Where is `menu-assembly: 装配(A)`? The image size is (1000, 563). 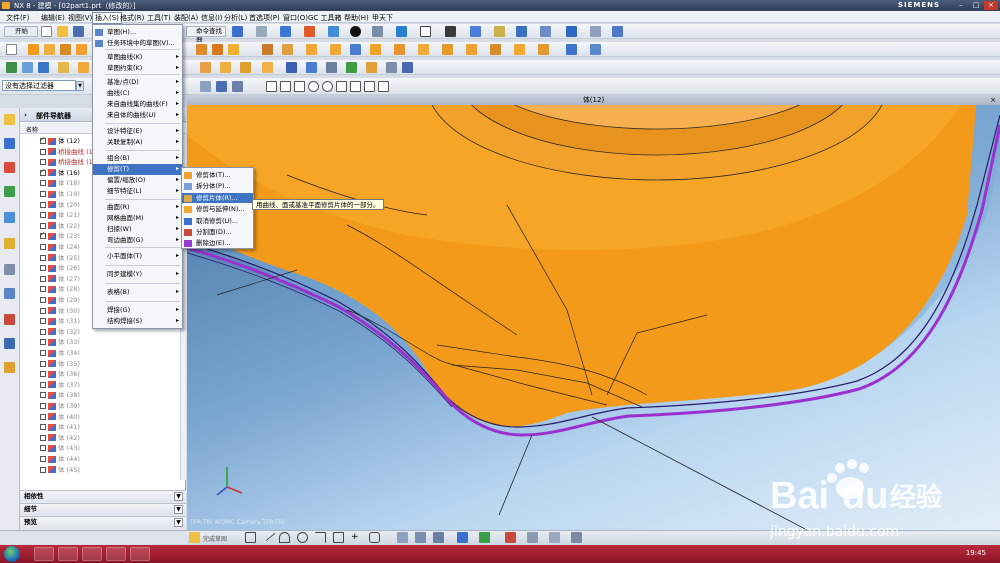
menu-assembly: 装配(A) is located at coordinates (186, 18).